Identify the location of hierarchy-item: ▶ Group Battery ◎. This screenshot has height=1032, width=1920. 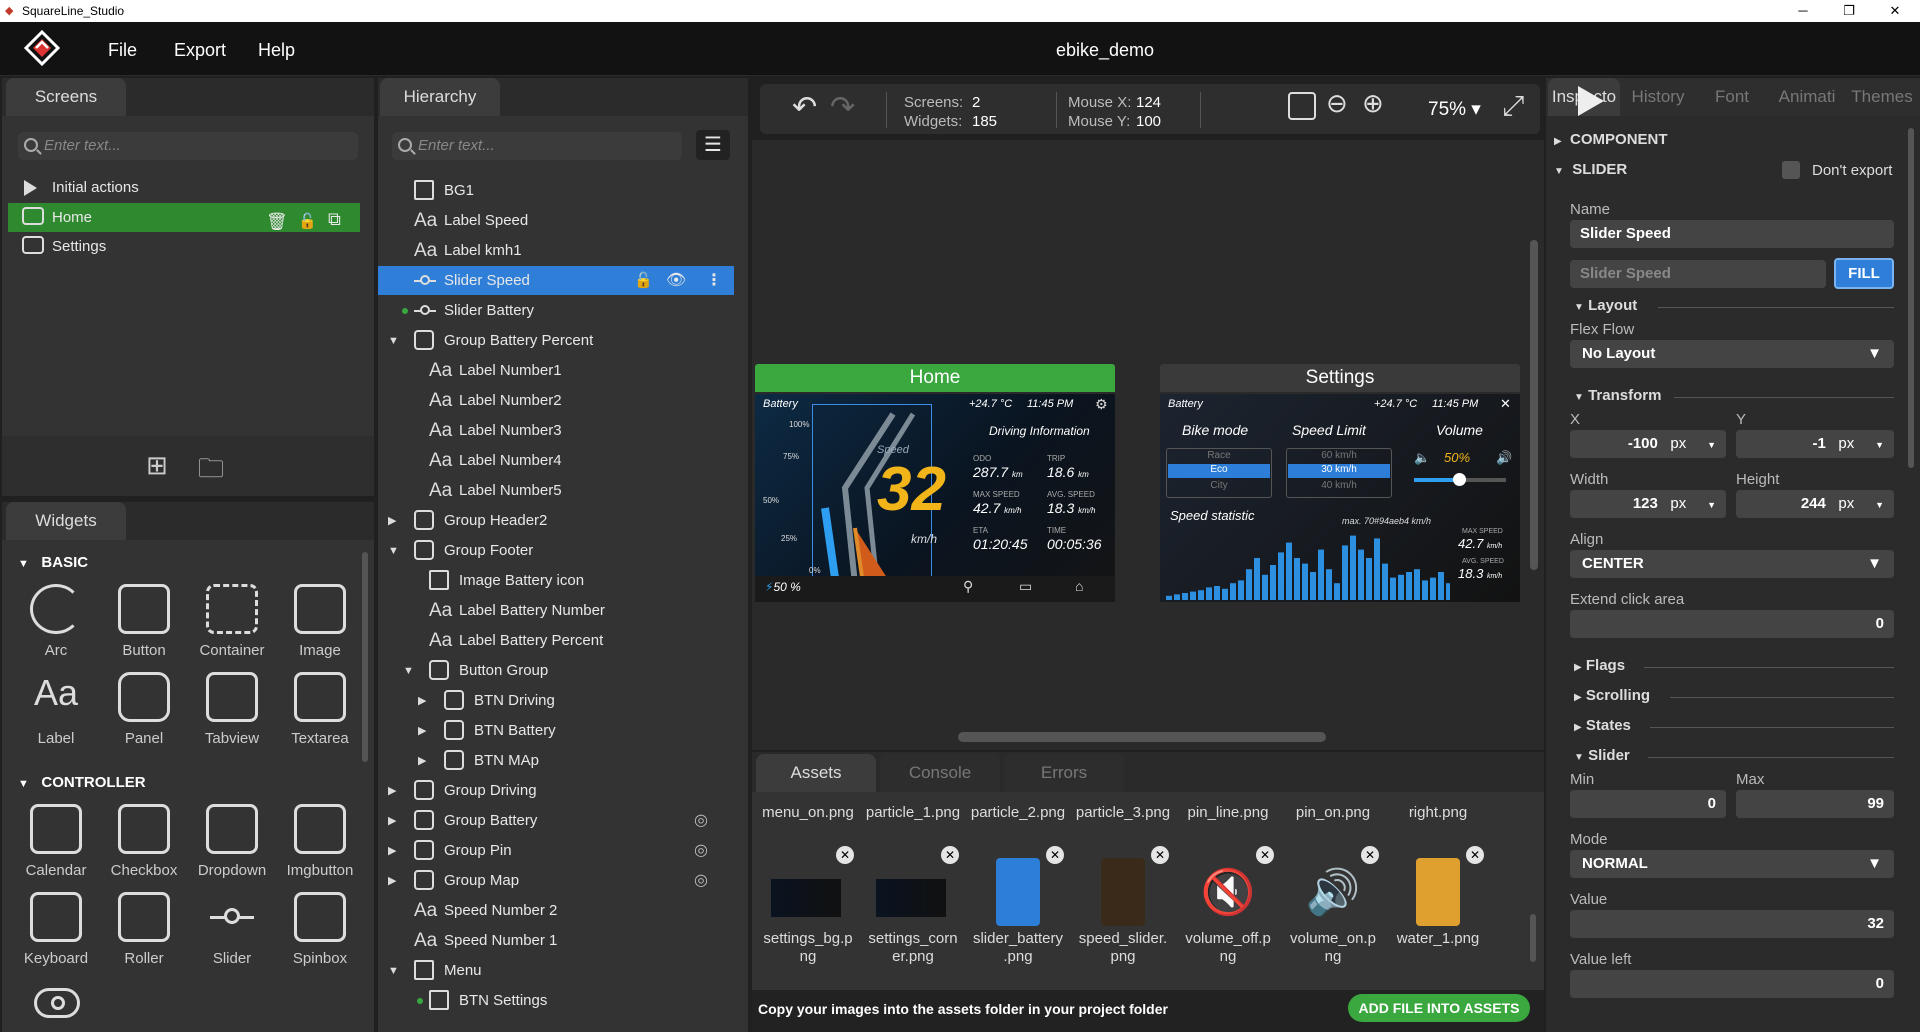
(556, 820).